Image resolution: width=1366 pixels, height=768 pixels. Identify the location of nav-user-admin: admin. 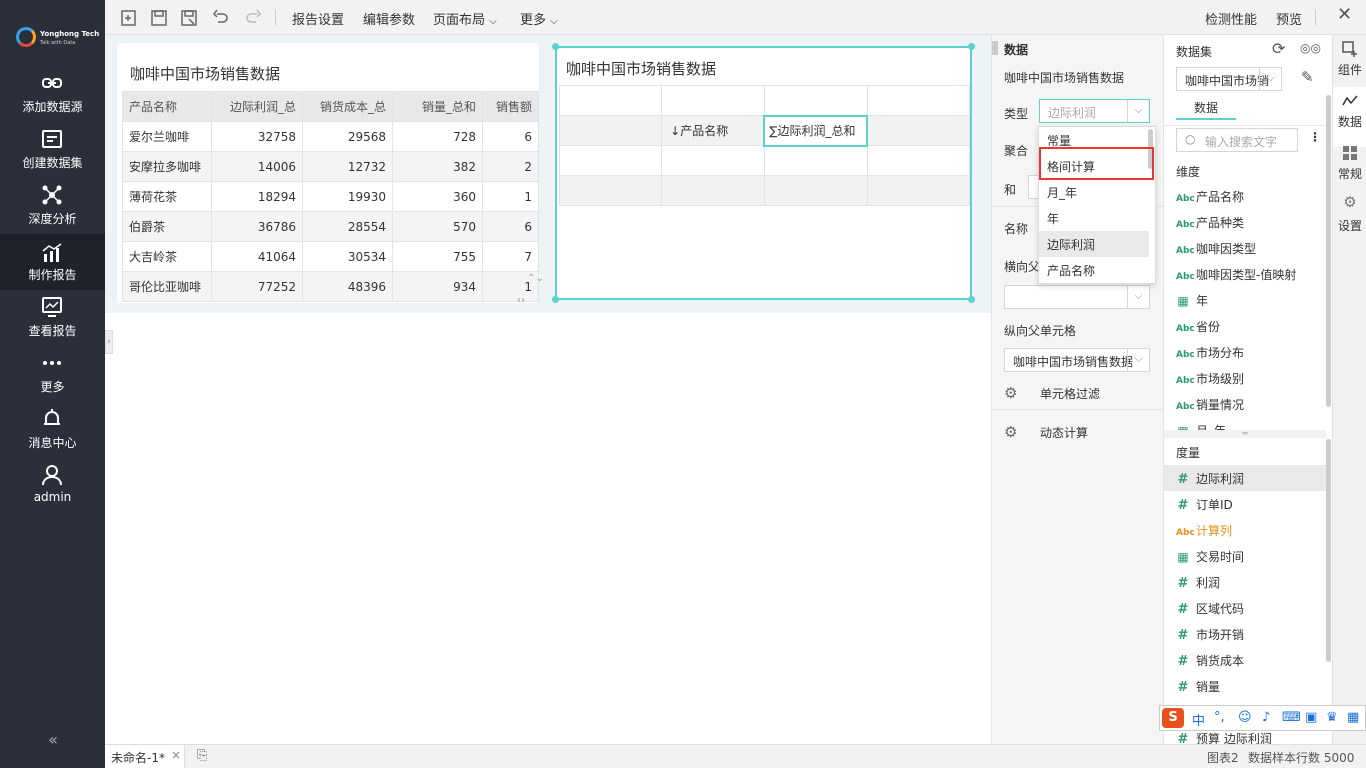
(52, 492).